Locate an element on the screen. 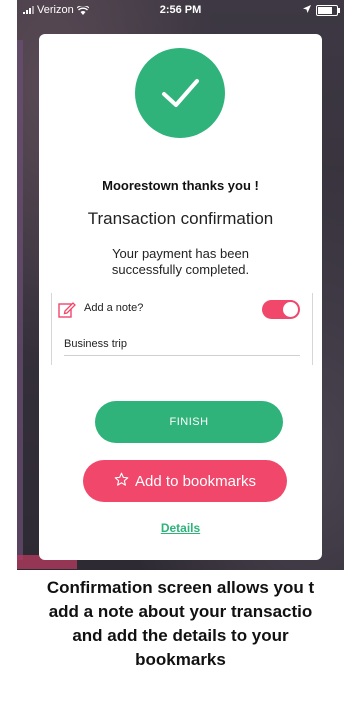 Image resolution: width=361 pixels, height=719 pixels. finish-button: FINISH is located at coordinates (189, 422).